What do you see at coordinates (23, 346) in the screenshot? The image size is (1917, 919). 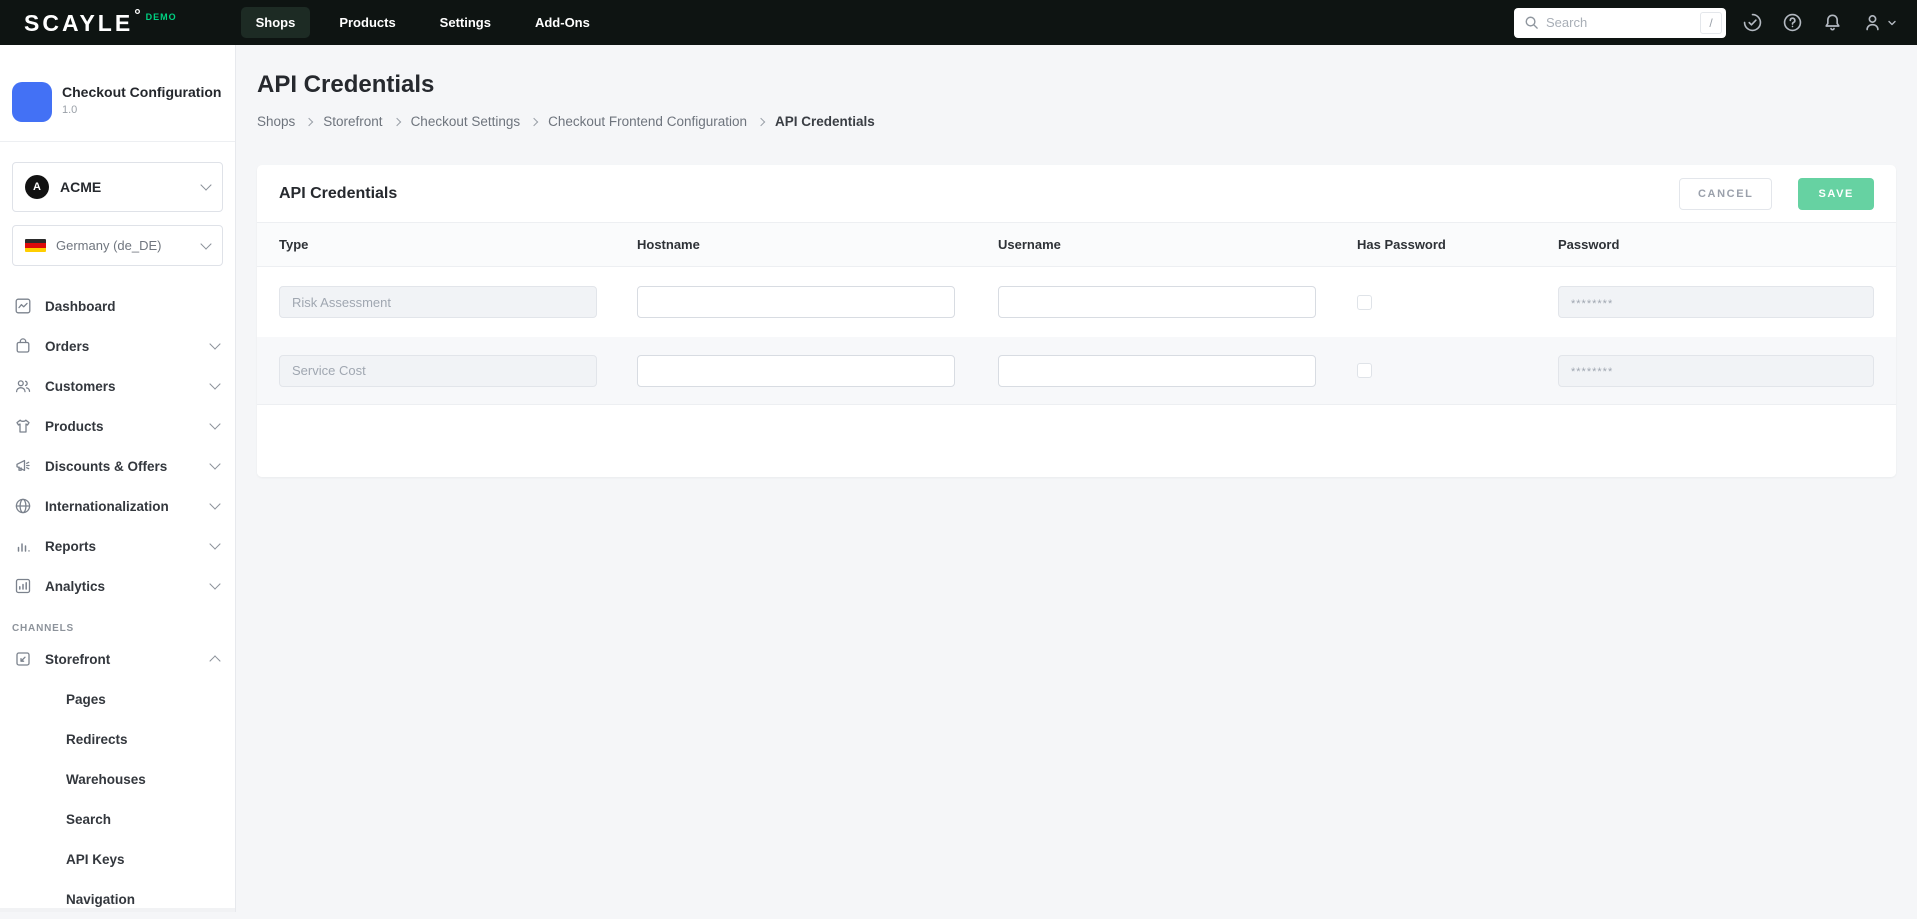 I see `orders-icon` at bounding box center [23, 346].